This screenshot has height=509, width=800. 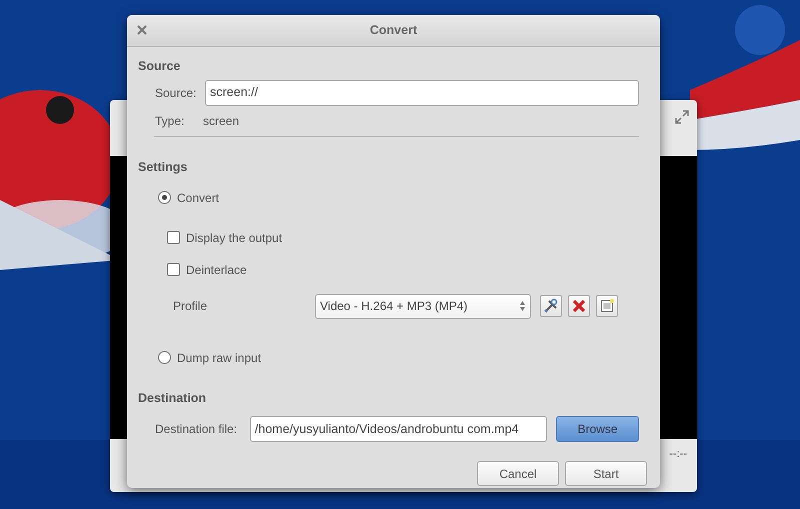 What do you see at coordinates (170, 121) in the screenshot?
I see `field-label: Type:` at bounding box center [170, 121].